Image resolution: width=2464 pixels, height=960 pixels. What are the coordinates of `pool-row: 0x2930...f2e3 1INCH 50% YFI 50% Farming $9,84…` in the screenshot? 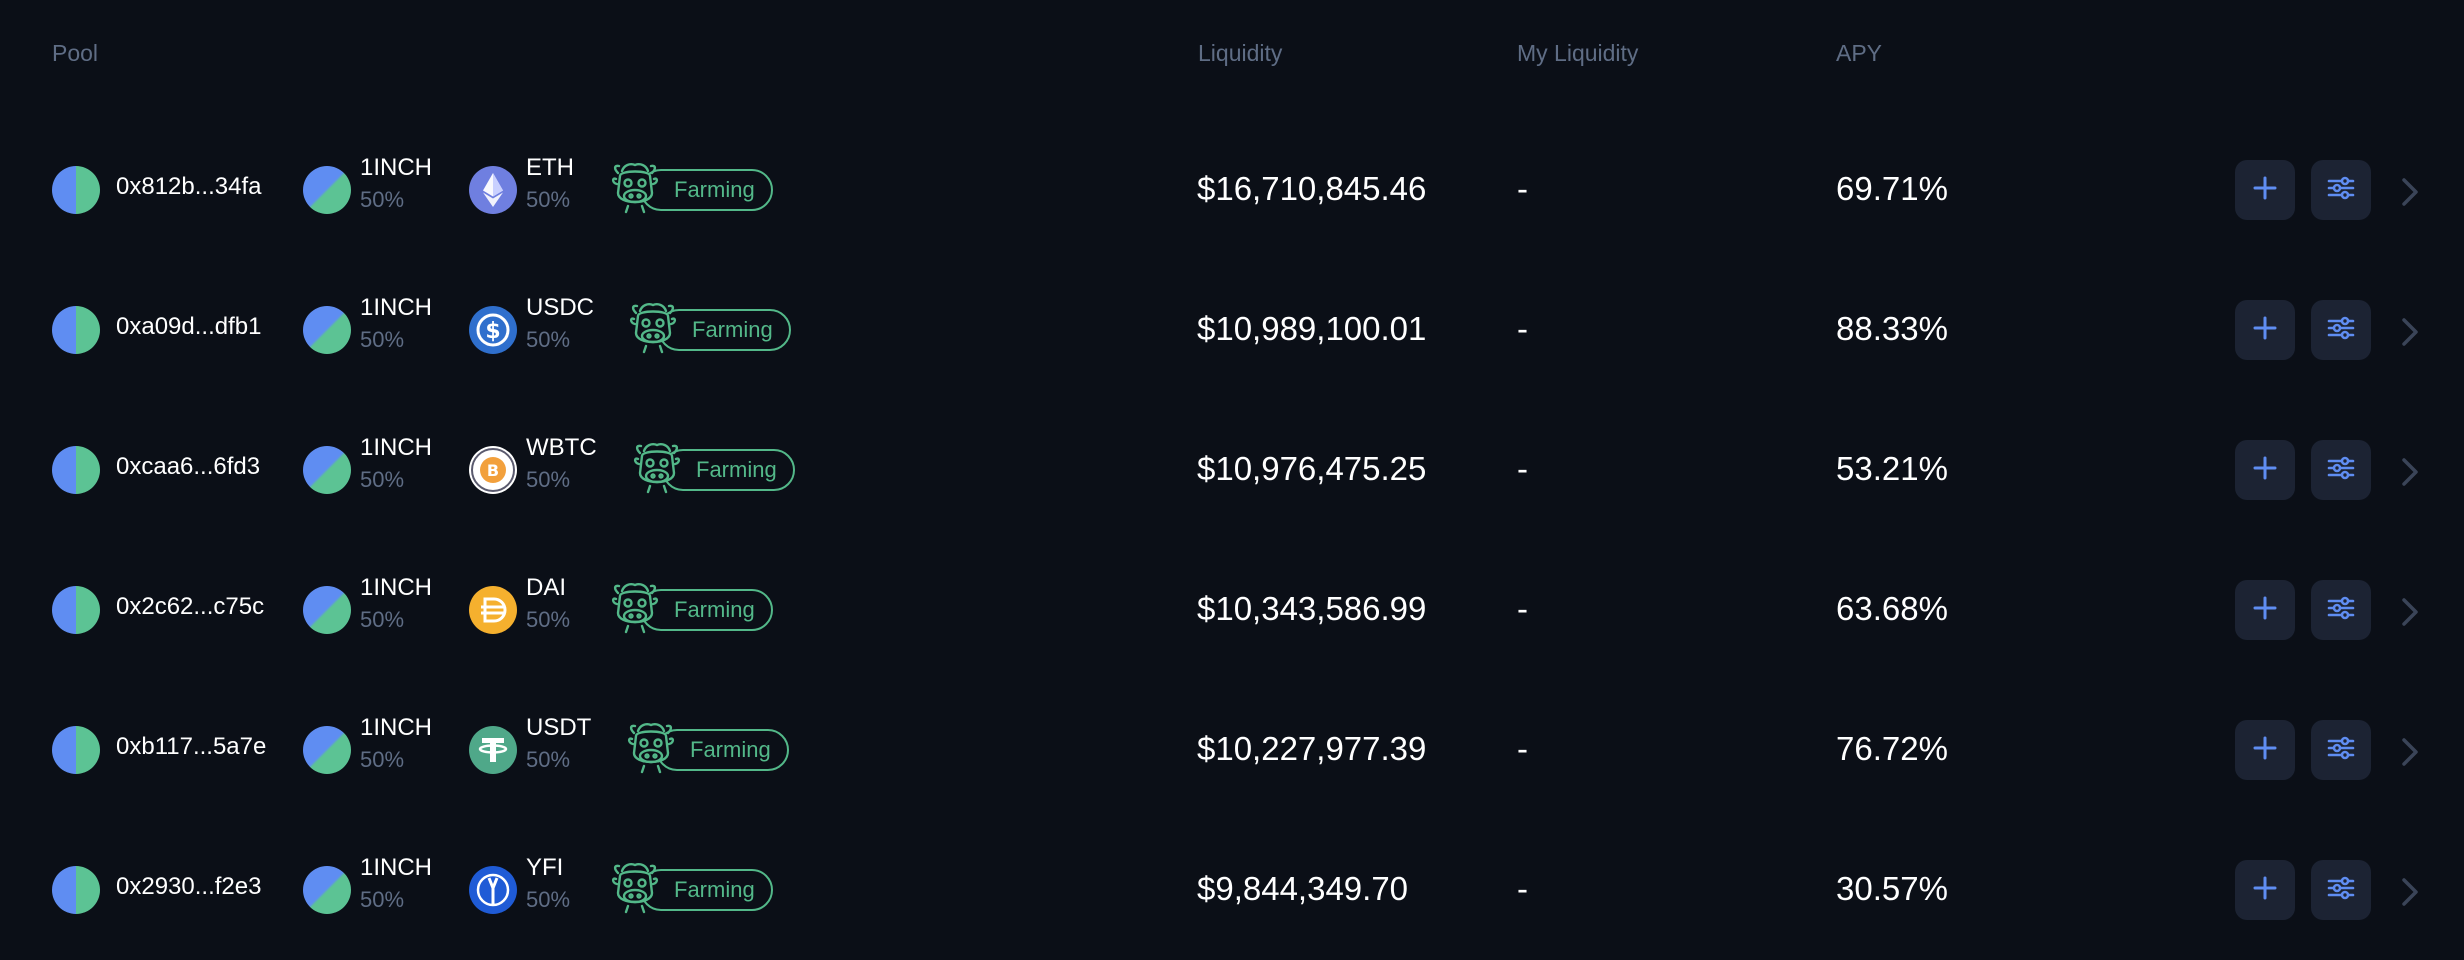 It's located at (1232, 890).